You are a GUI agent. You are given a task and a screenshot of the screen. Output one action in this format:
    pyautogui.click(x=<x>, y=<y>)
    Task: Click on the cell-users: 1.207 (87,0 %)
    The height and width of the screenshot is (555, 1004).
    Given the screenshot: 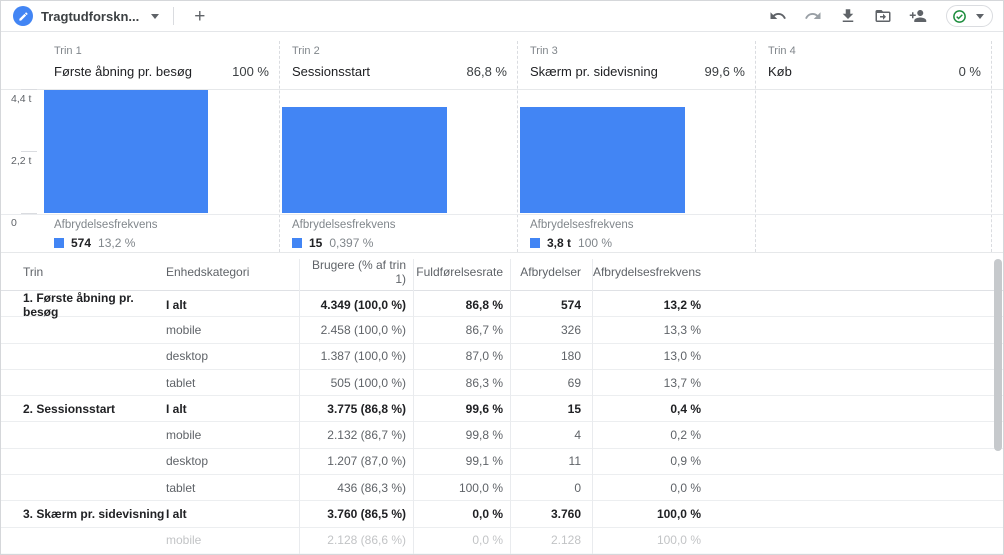 What is the action you would take?
    pyautogui.click(x=366, y=461)
    